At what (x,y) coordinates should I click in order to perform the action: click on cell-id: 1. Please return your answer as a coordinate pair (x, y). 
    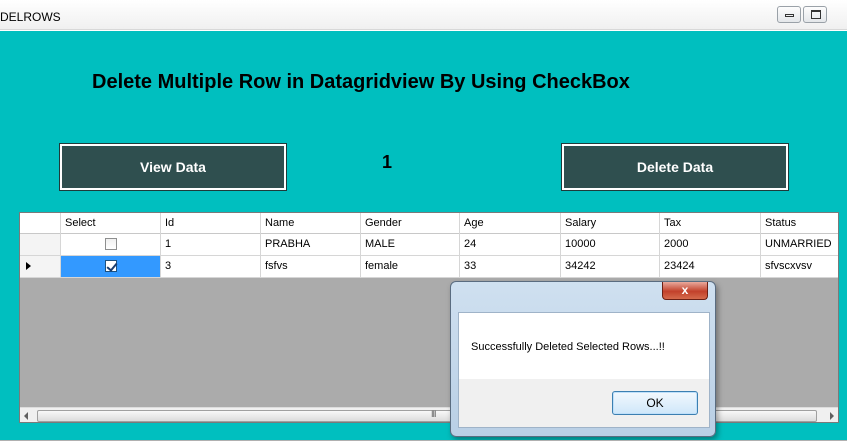
    Looking at the image, I should click on (211, 244).